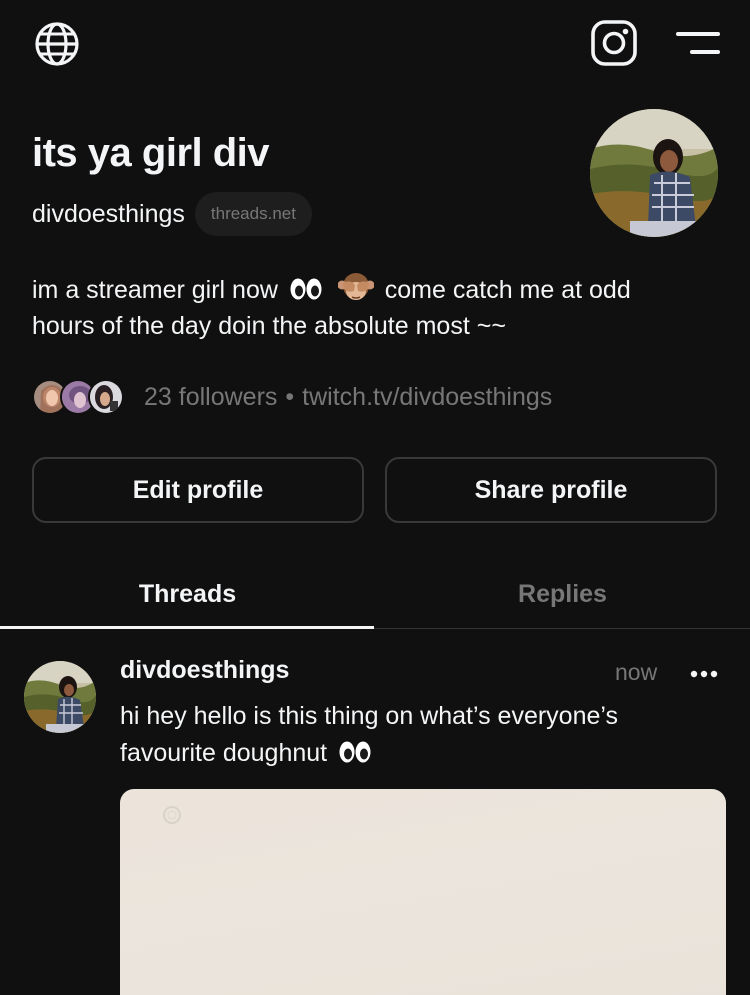 The image size is (750, 995). I want to click on see-no-evil-monkey-emoji-icon, so click(355, 286).